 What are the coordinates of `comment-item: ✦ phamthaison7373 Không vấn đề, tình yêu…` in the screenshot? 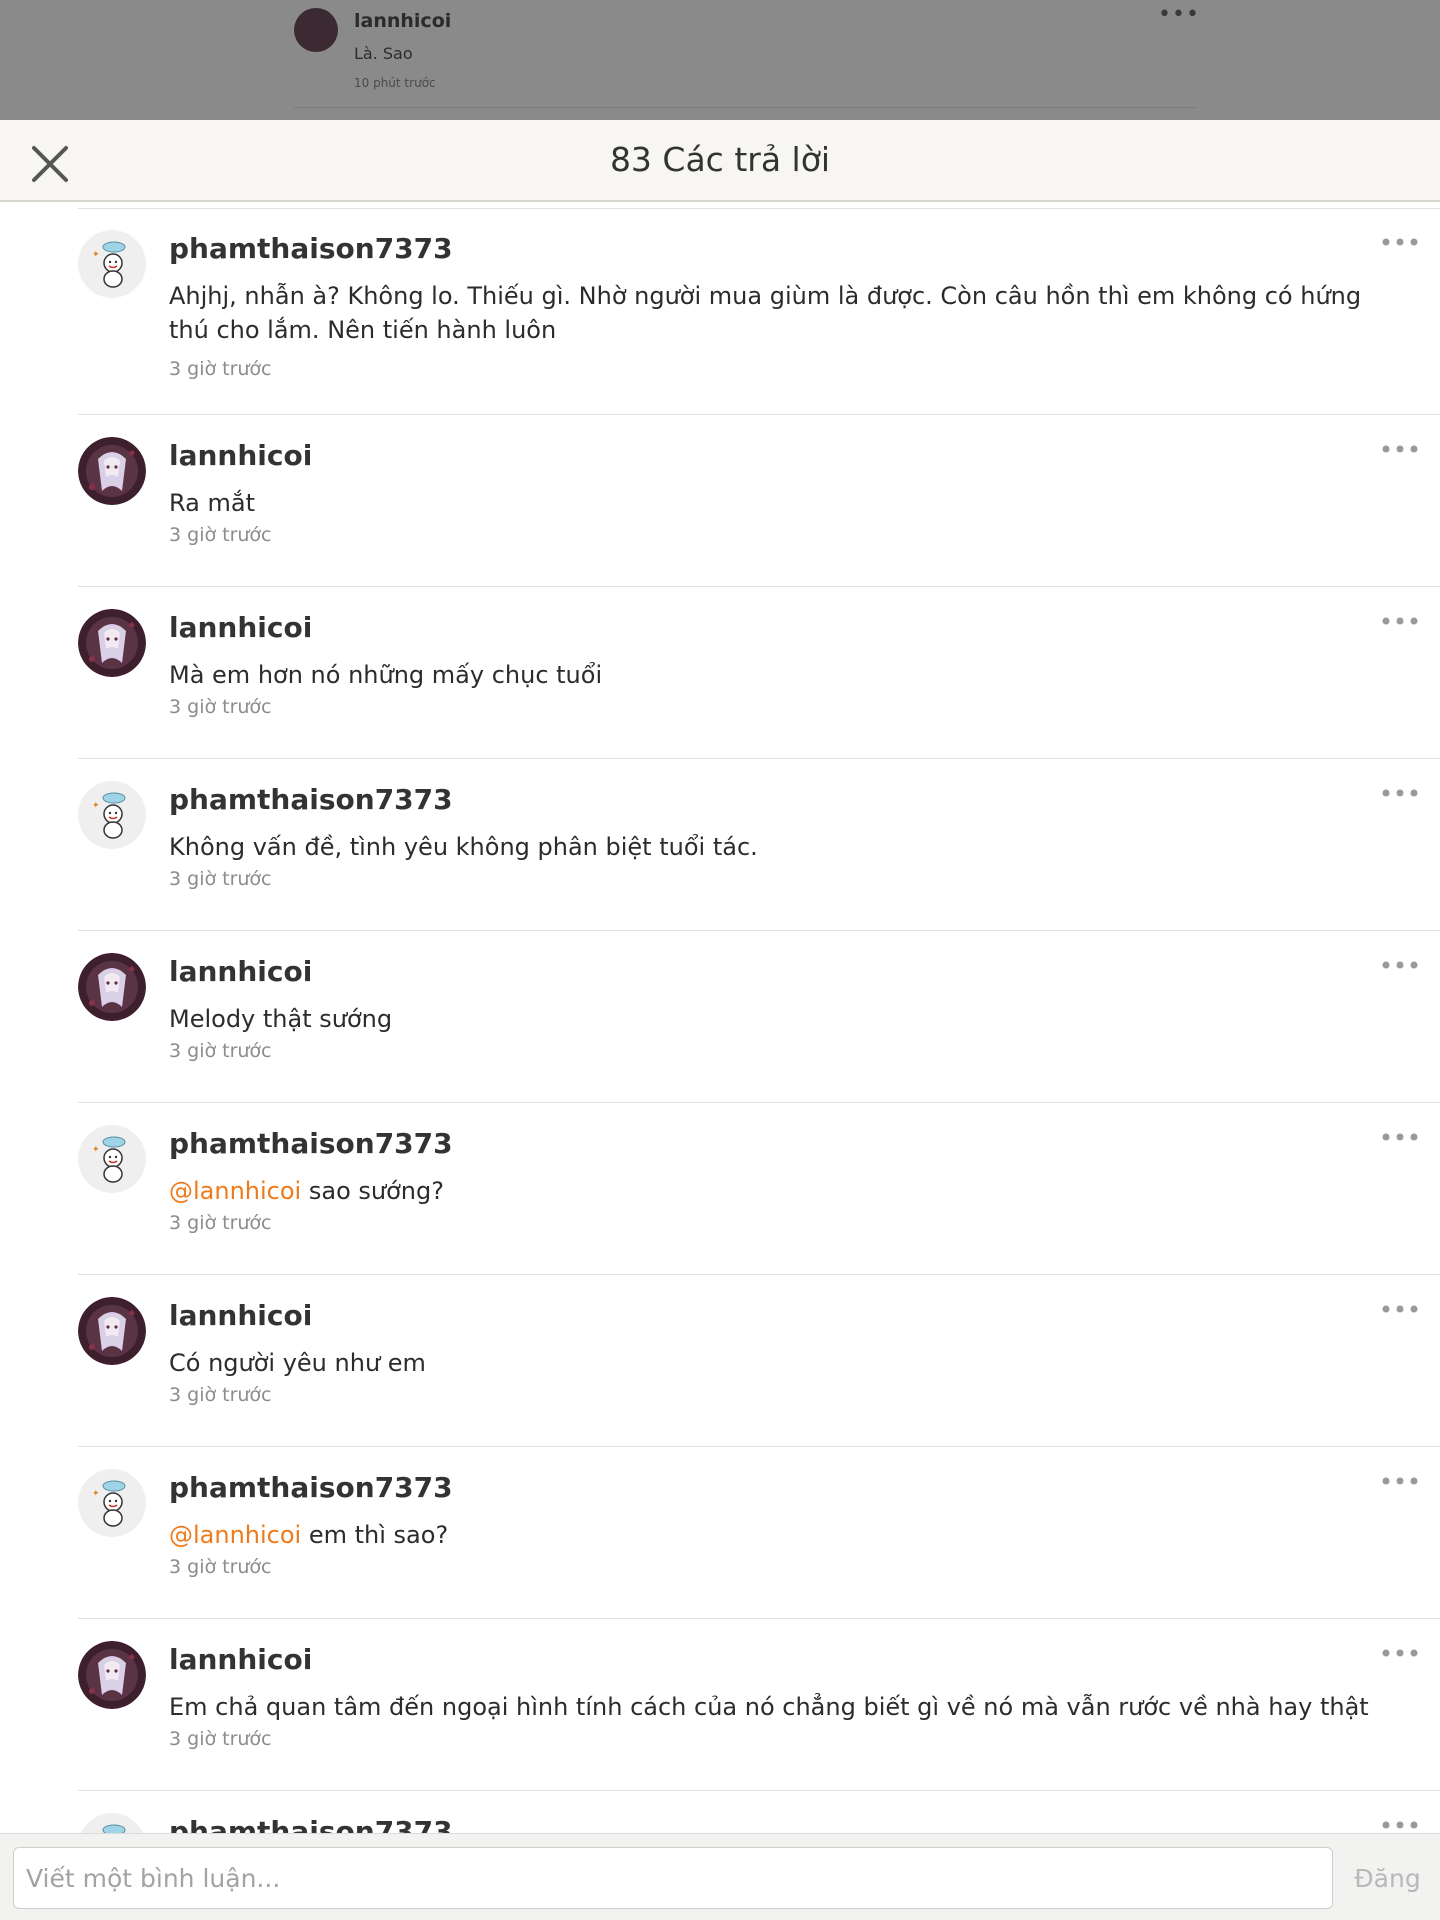 It's located at (720, 845).